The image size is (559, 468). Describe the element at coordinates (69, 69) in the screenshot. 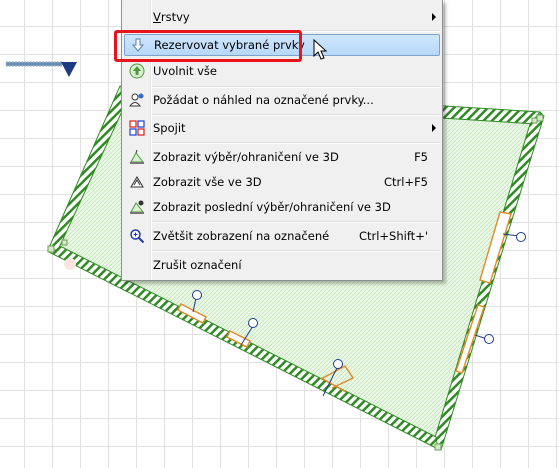

I see `triangle-marker-icon` at that location.